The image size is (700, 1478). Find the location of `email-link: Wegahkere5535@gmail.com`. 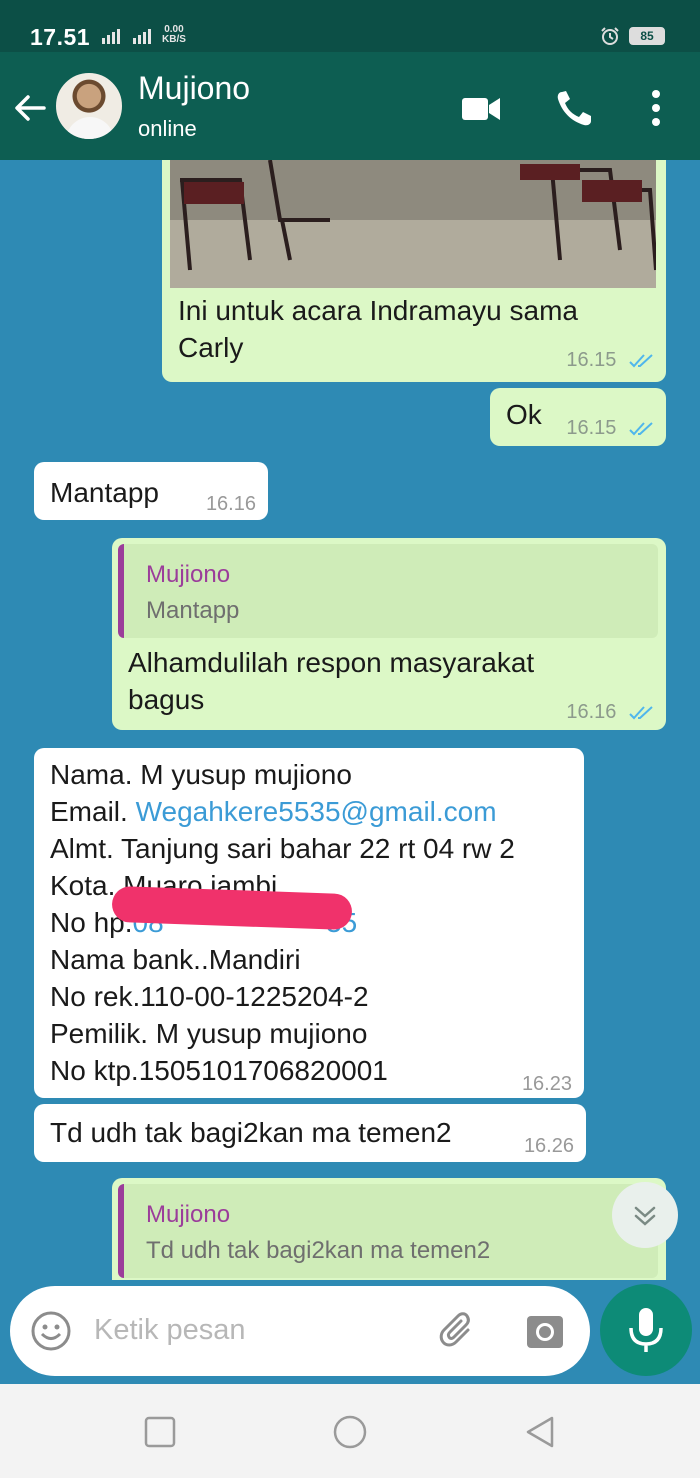

email-link: Wegahkere5535@gmail.com is located at coordinates (316, 811).